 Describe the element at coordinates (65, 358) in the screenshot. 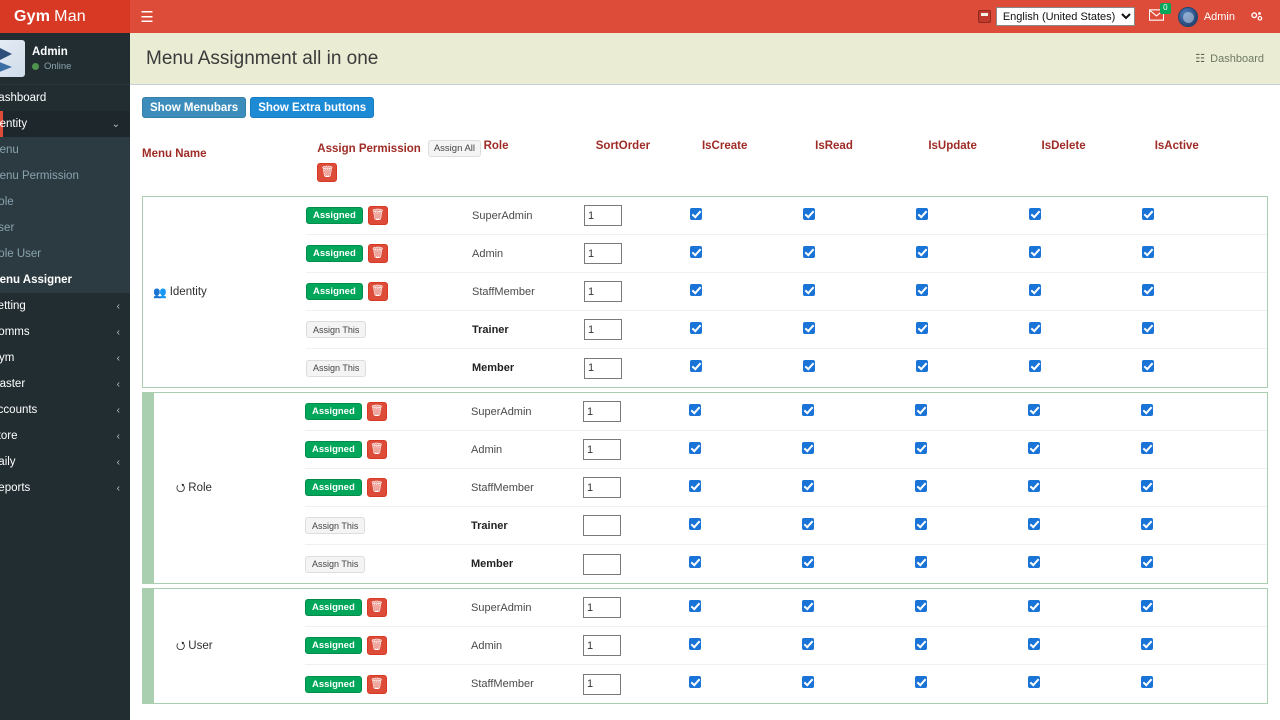

I see `sidebar-item-gym: Gym ‹` at that location.